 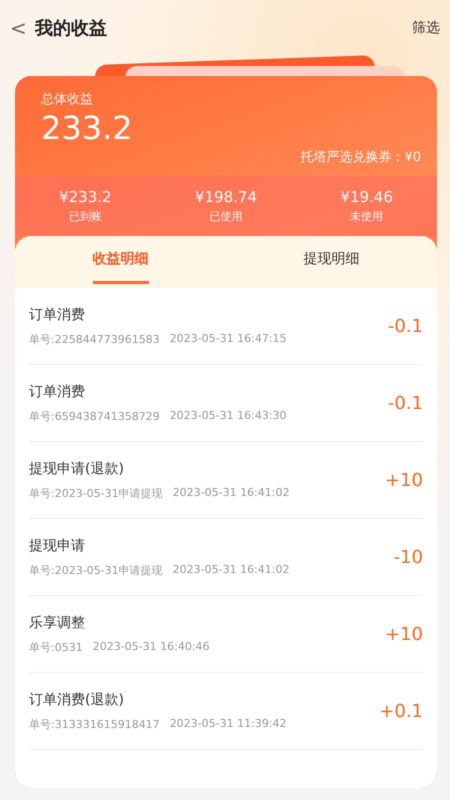 I want to click on order-number: 单号:225844773961583, so click(x=94, y=339).